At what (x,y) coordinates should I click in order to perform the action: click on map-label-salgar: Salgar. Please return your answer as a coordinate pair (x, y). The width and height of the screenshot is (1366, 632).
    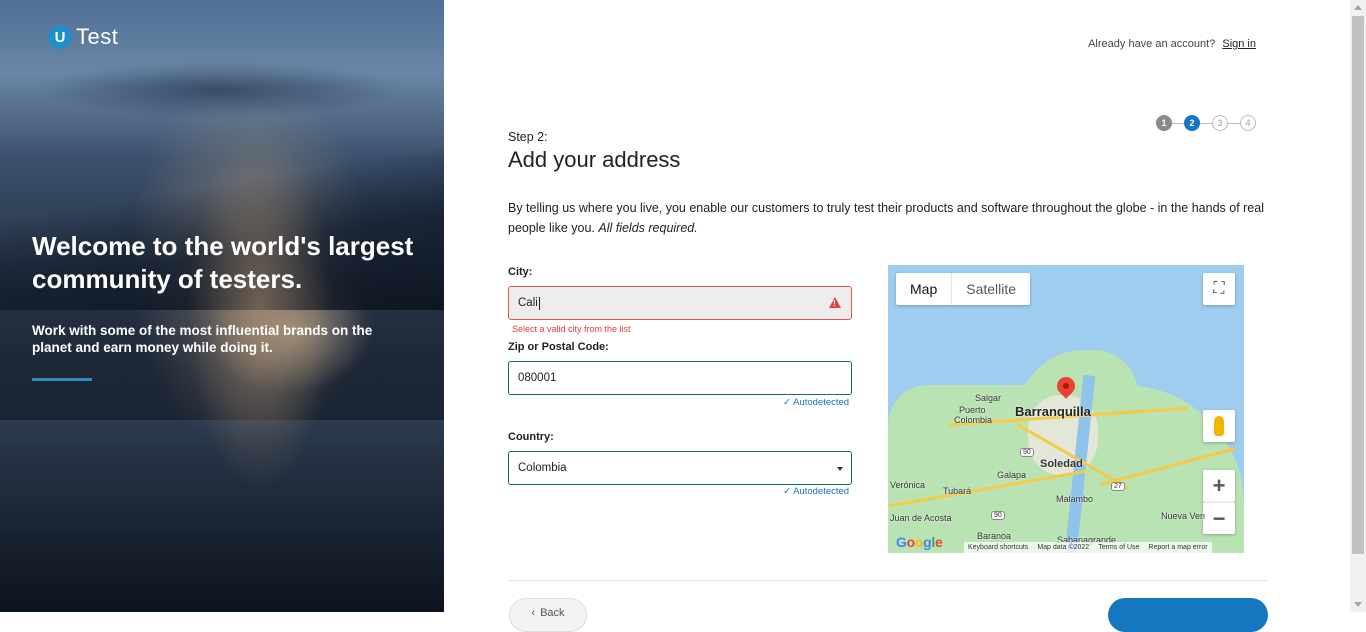
    Looking at the image, I should click on (988, 398).